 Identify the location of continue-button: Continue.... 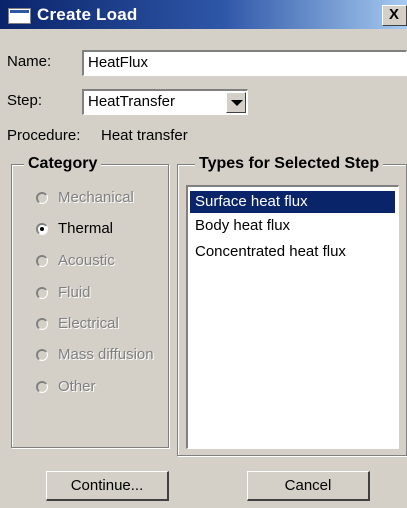
(107, 486).